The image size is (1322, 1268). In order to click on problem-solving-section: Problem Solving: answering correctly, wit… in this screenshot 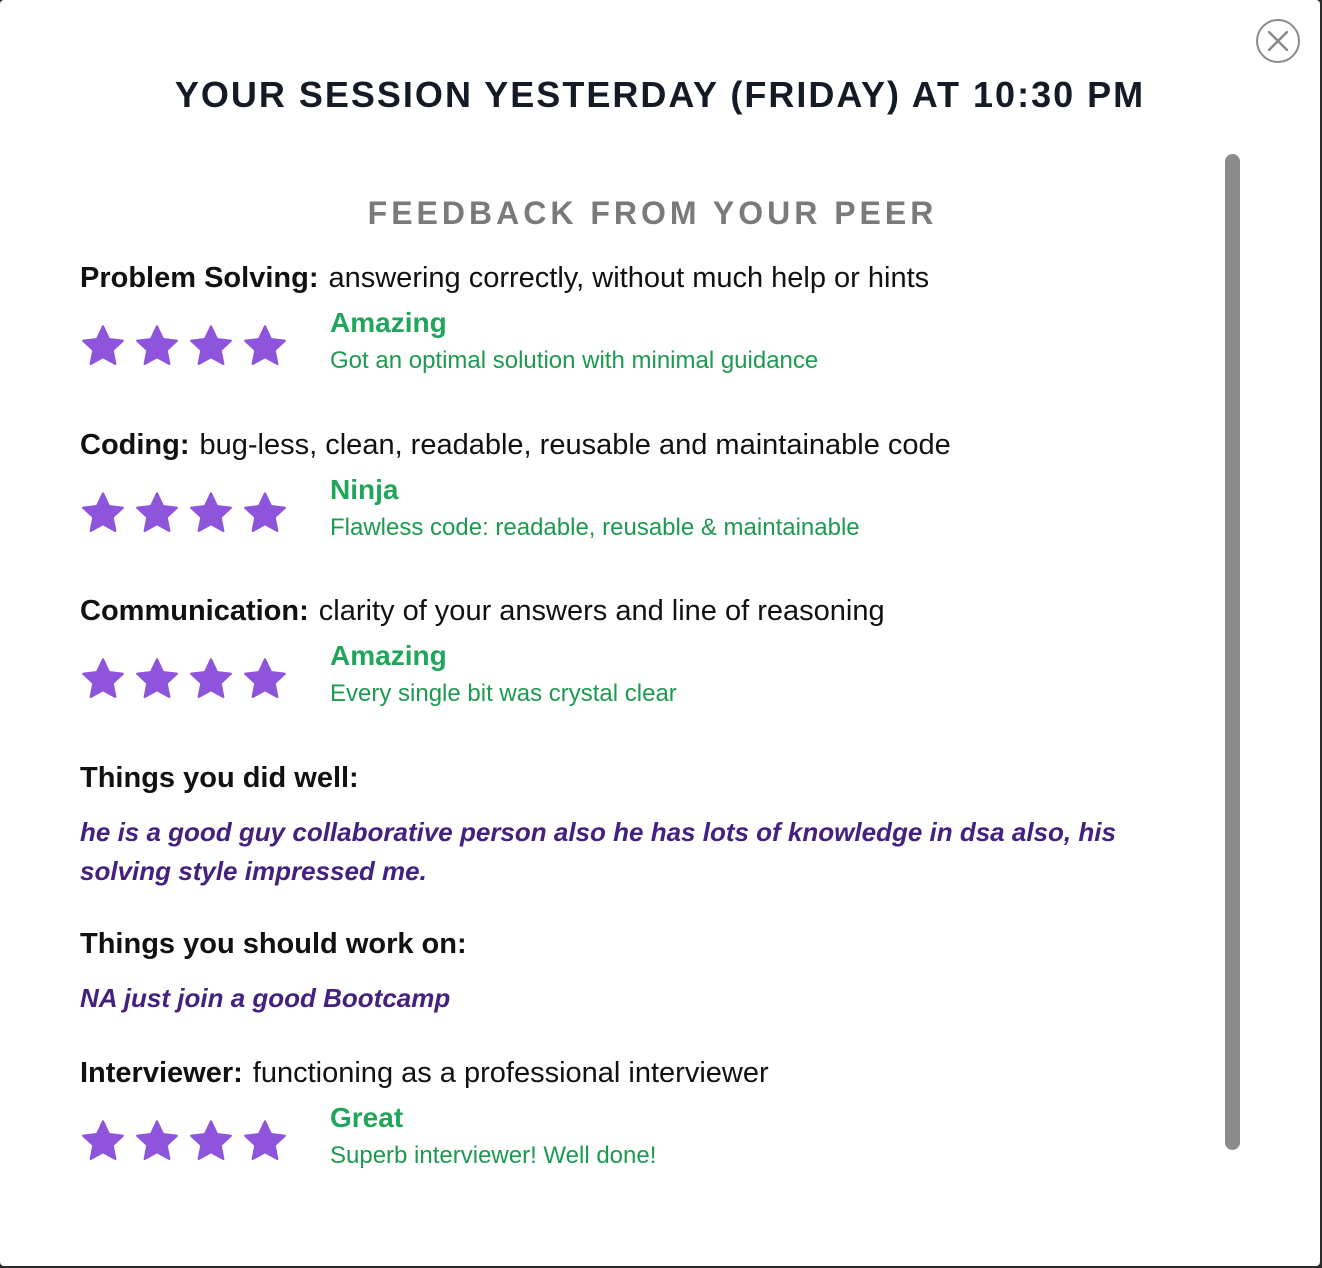, I will do `click(645, 322)`.